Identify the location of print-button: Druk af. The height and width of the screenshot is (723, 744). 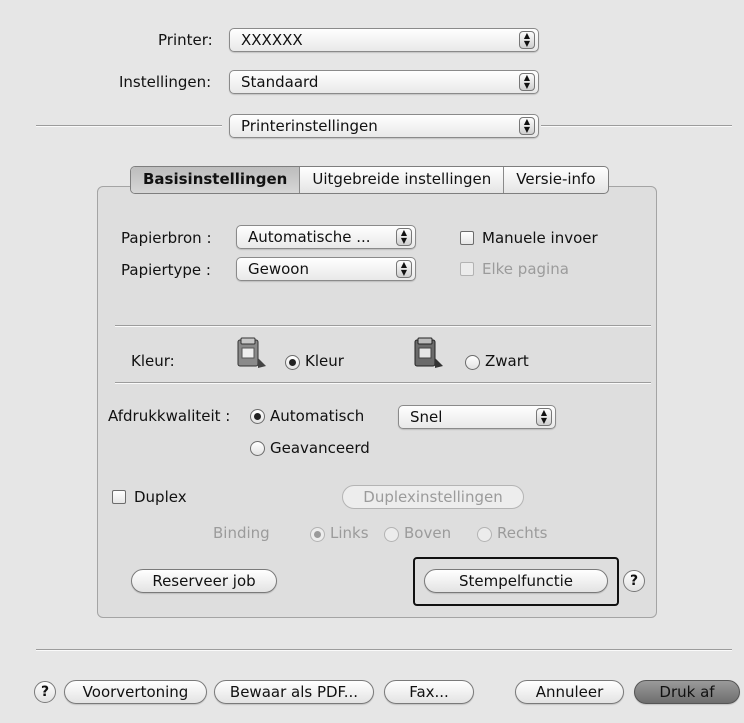
(687, 692).